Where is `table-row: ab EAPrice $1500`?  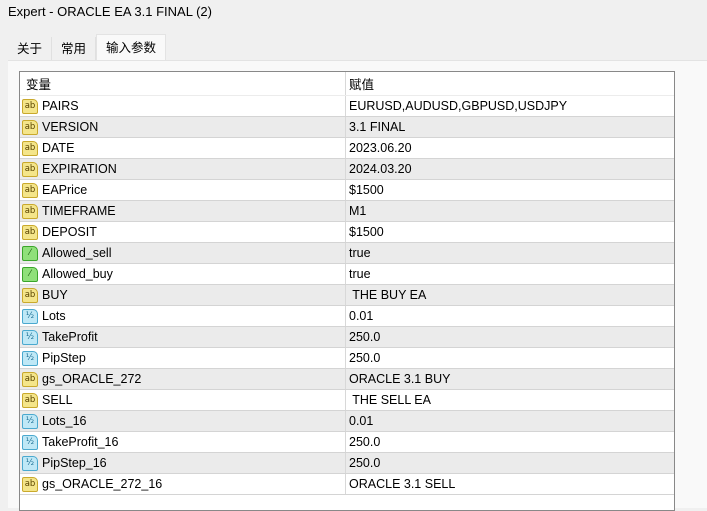
table-row: ab EAPrice $1500 is located at coordinates (347, 190).